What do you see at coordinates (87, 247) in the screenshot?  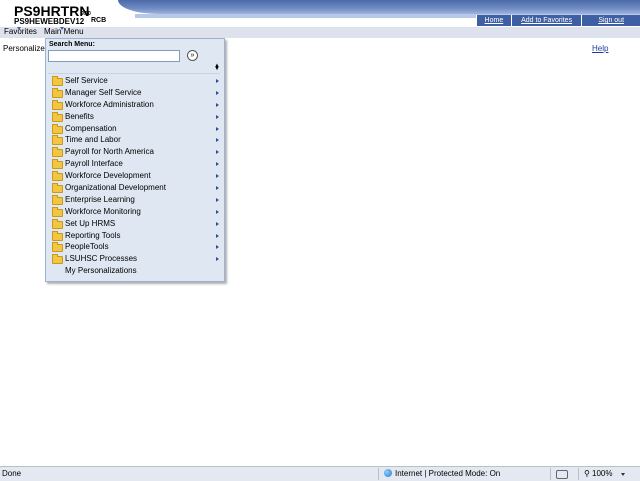 I see `menu-item-label: PeopleTools` at bounding box center [87, 247].